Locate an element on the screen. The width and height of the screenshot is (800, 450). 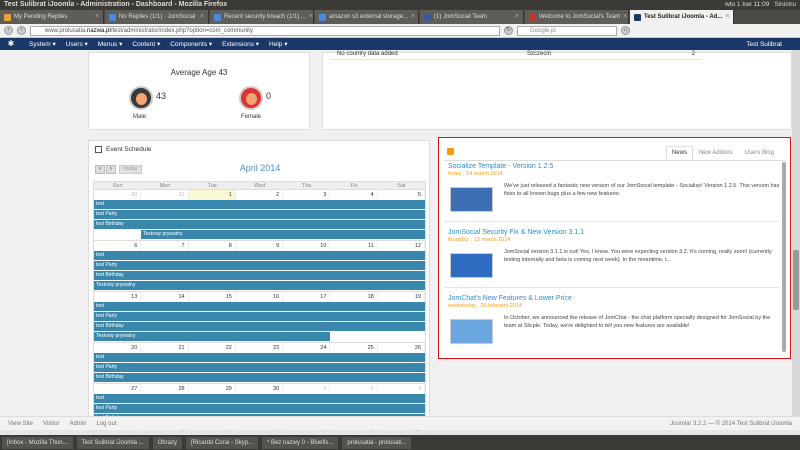
calendar-day: 23 is located at coordinates (260, 348).